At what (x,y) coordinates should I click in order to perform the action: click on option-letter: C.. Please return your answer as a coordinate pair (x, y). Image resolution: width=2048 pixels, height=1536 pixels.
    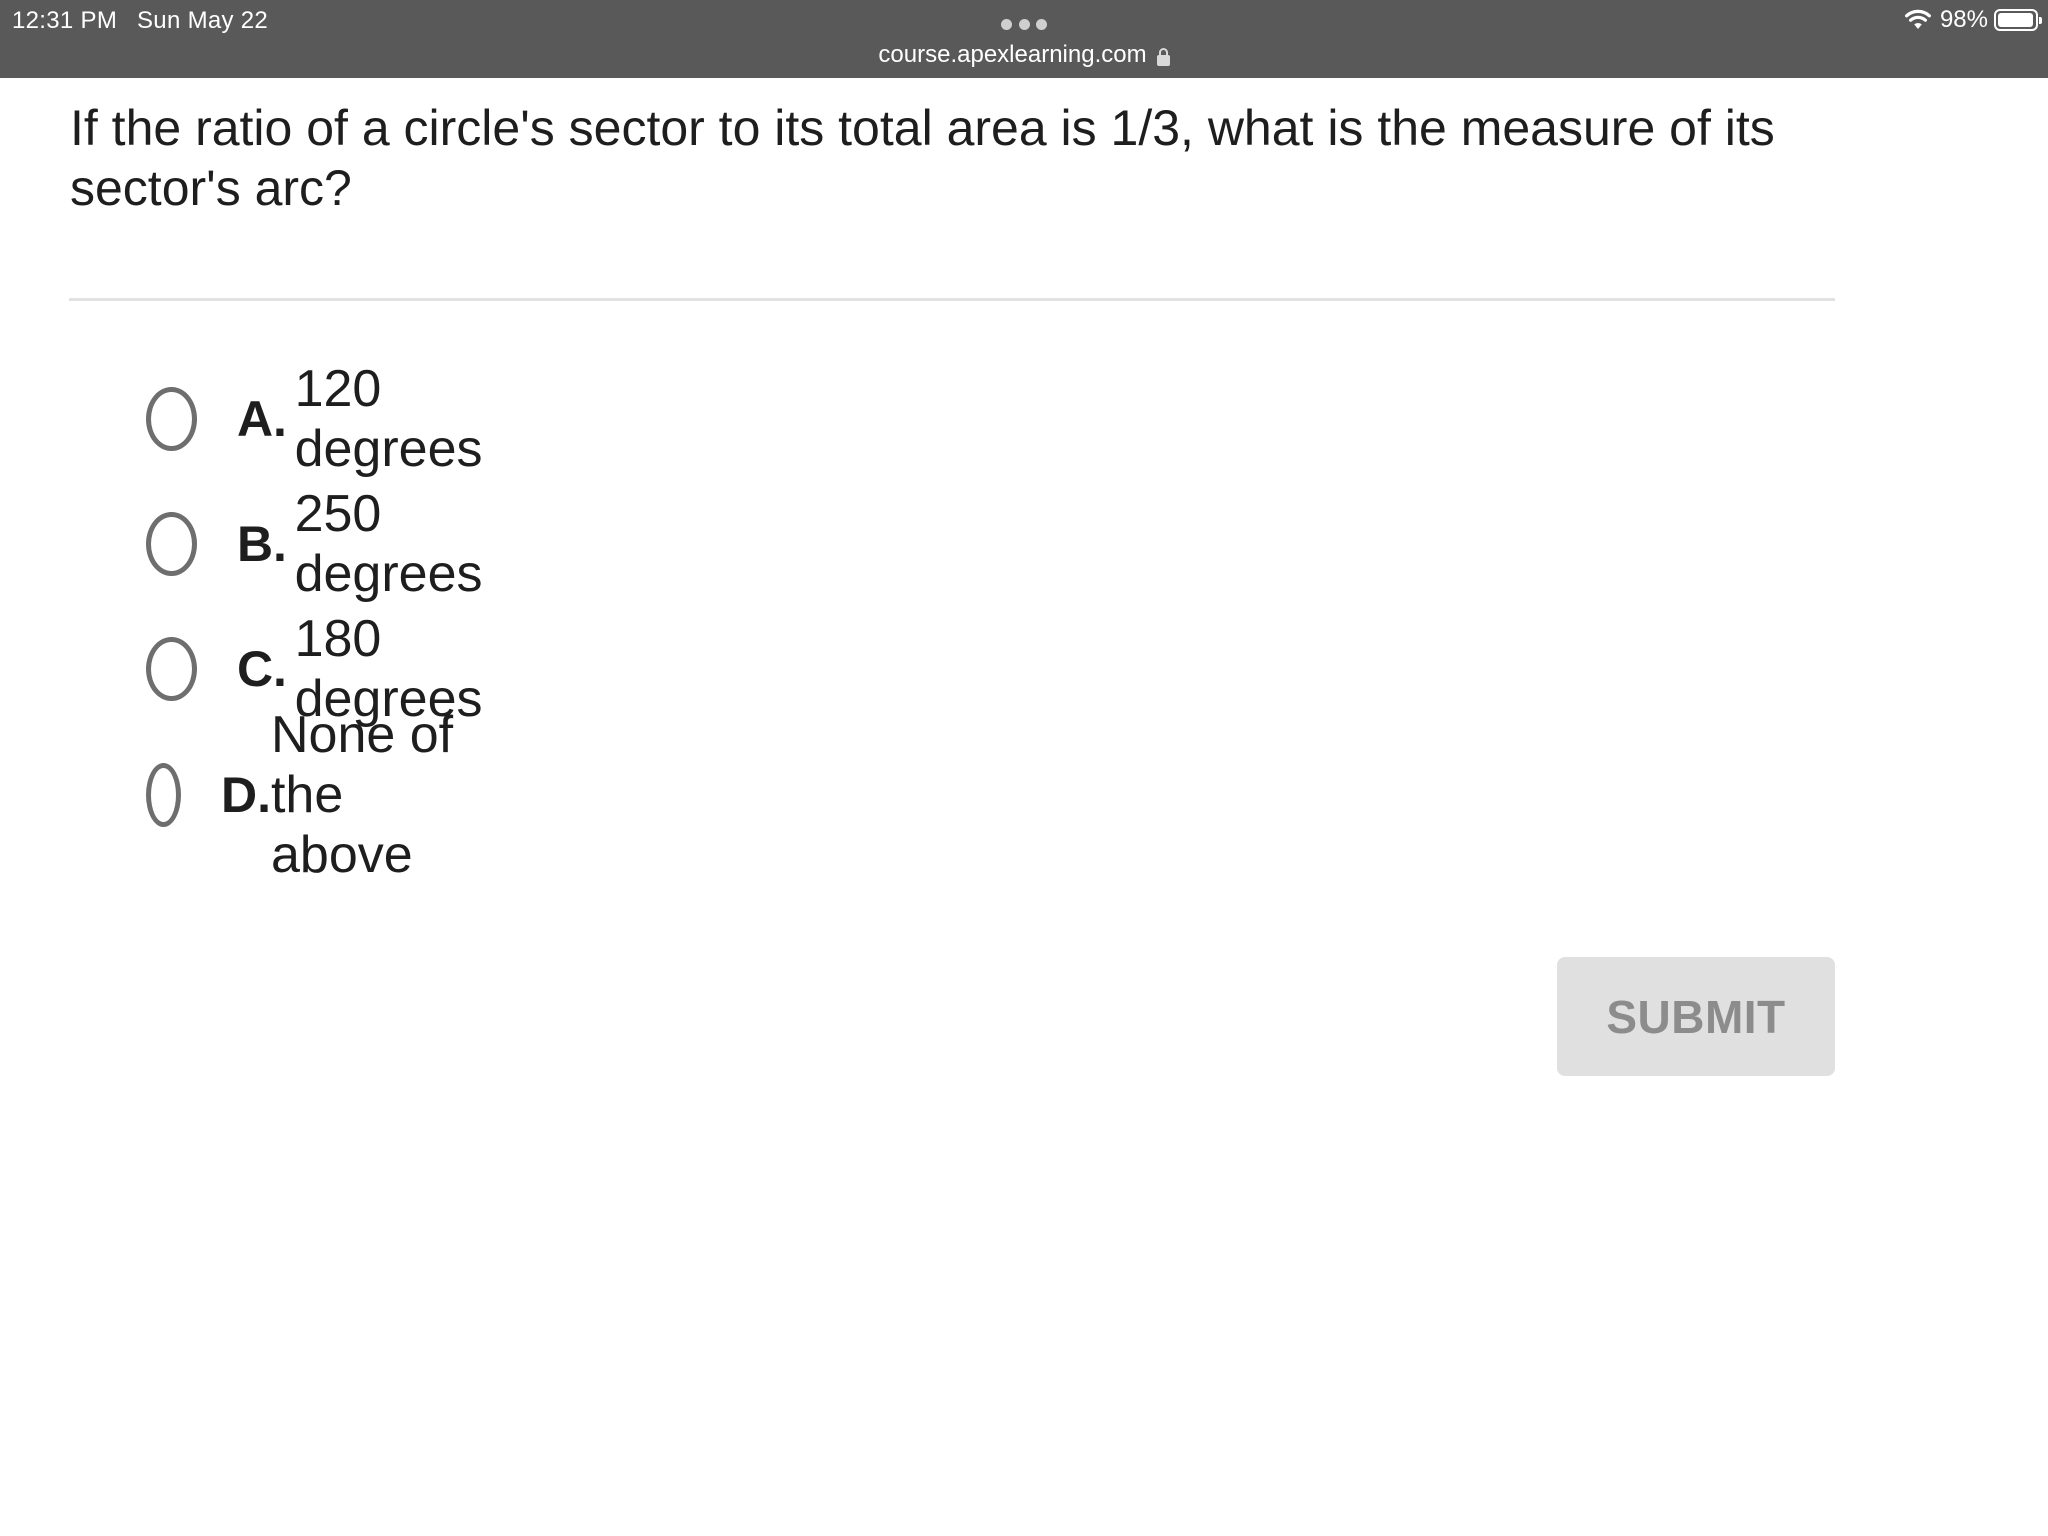
    Looking at the image, I should click on (261, 669).